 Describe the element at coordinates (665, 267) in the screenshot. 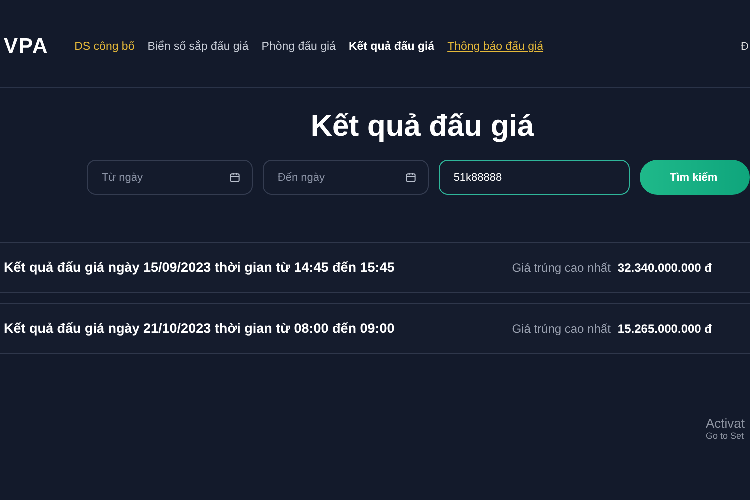

I see `price-value: 32.340.000.000 đ` at that location.